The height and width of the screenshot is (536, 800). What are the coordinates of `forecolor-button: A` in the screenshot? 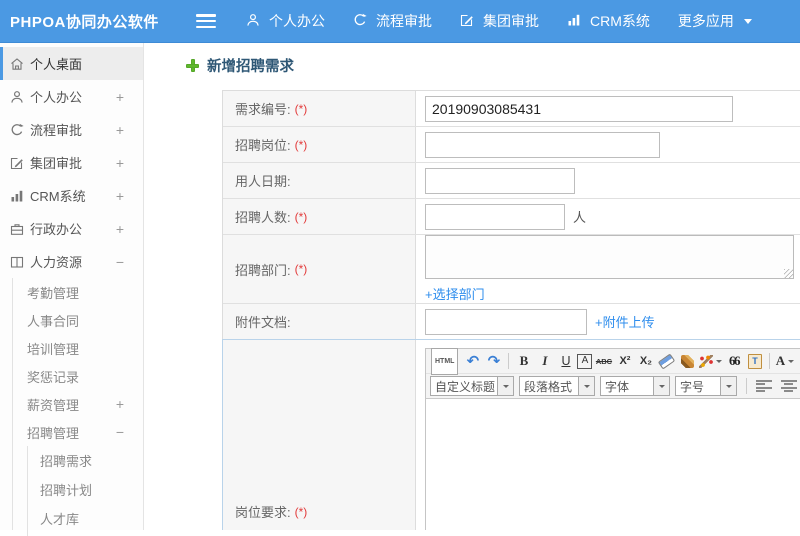 It's located at (785, 361).